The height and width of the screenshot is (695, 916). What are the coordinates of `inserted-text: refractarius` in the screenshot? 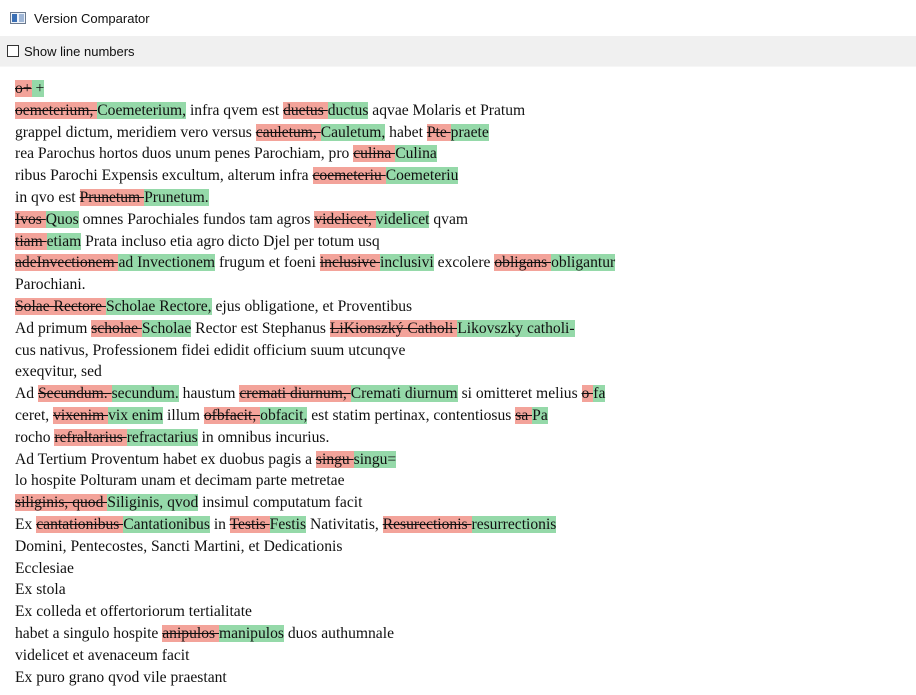 It's located at (162, 437).